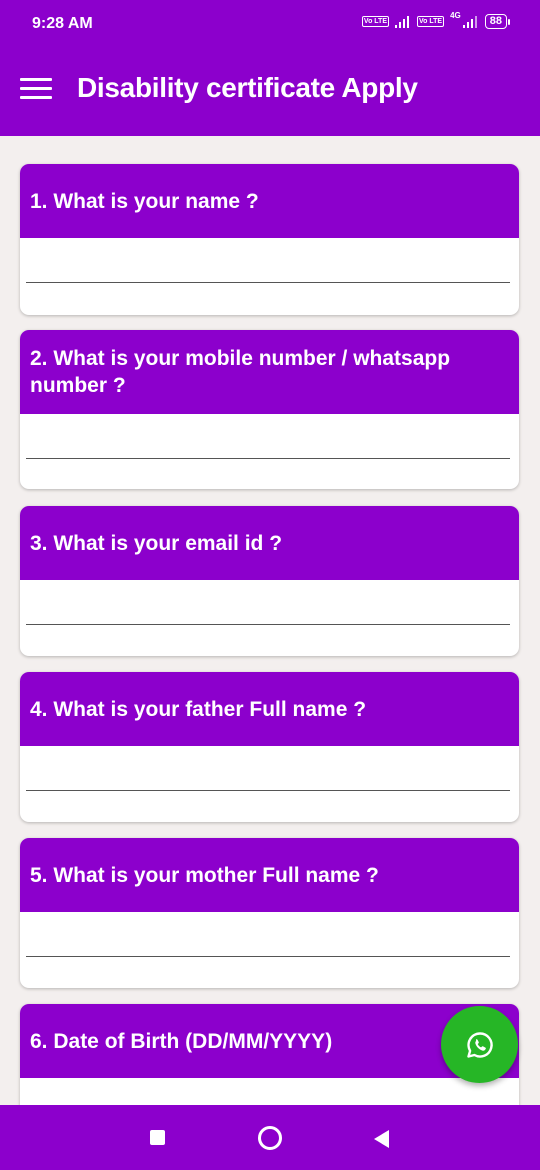 The height and width of the screenshot is (1170, 540). I want to click on question-label: 3. What is your email id ?, so click(269, 543).